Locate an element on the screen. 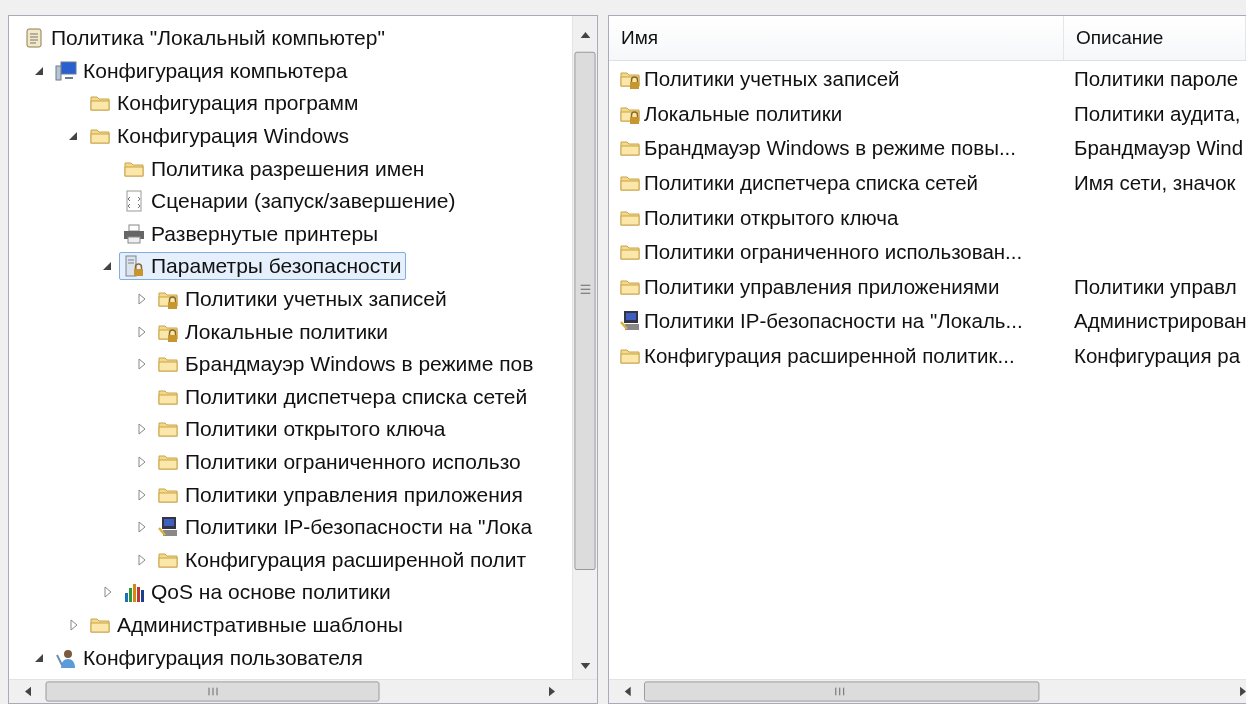  tree-item: Конфигурация компьютера is located at coordinates (201, 70).